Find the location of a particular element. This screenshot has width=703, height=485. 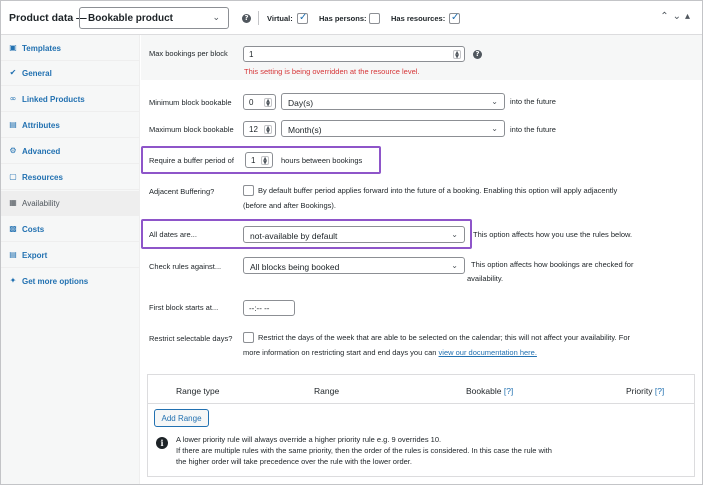

all-dates-value: not-available by default is located at coordinates (294, 236).